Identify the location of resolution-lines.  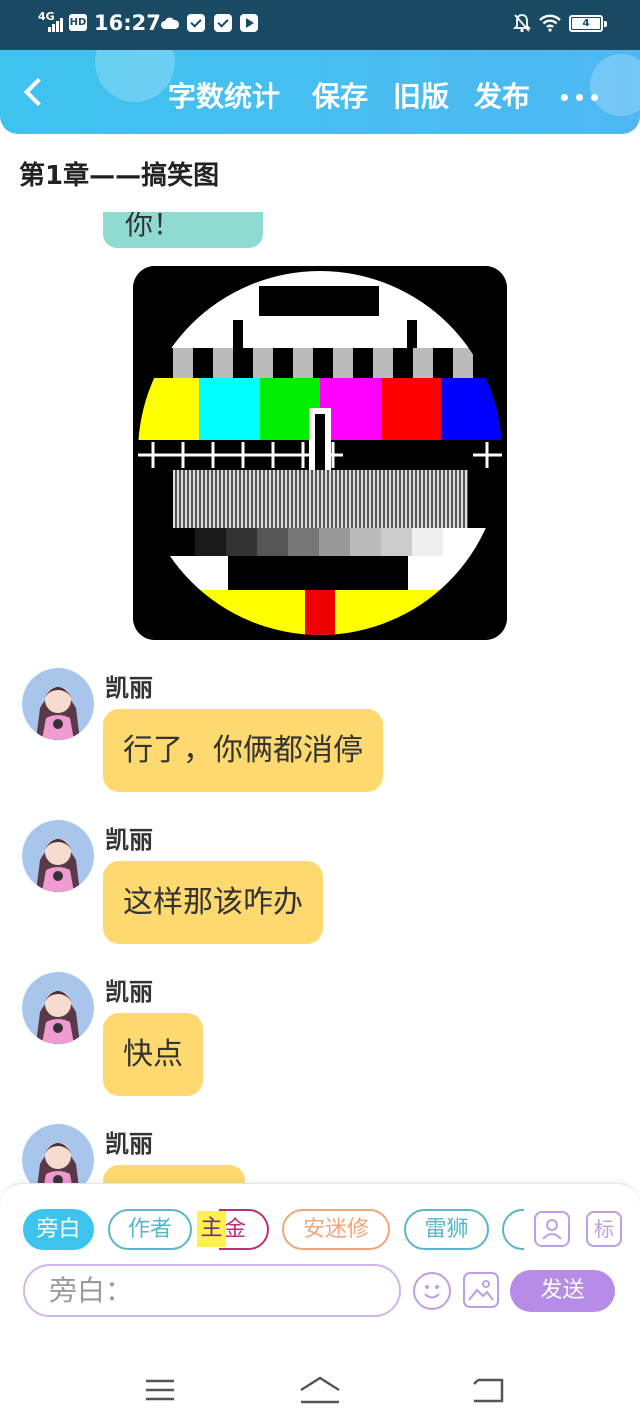
(320, 499).